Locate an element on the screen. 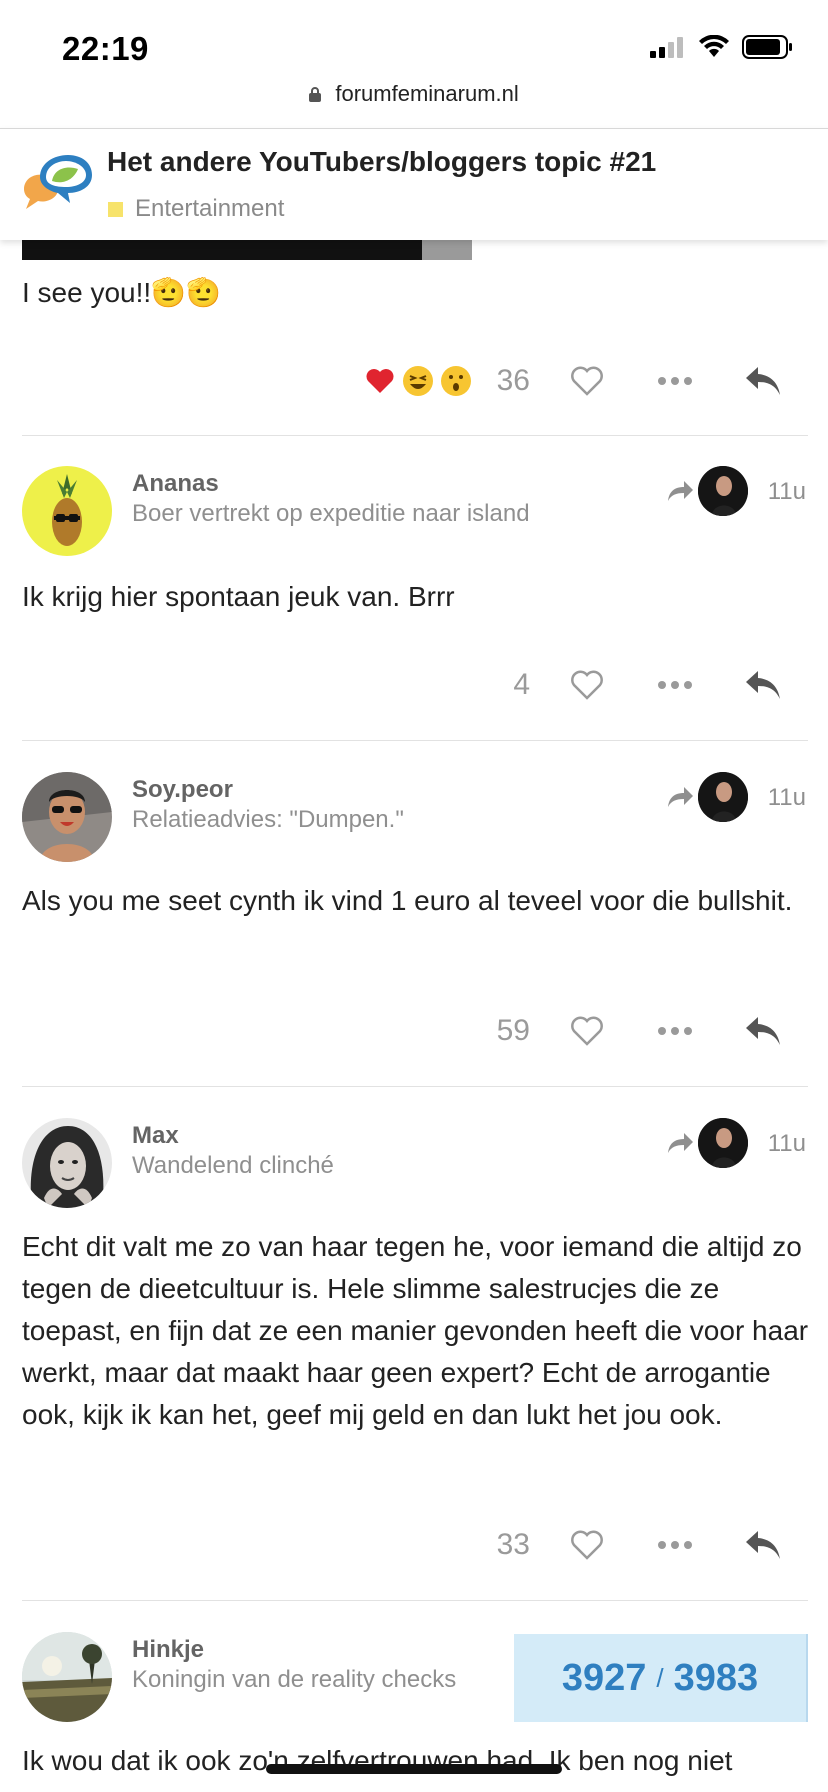 Image resolution: width=828 pixels, height=1792 pixels. post-actions: 36 is located at coordinates (579, 381).